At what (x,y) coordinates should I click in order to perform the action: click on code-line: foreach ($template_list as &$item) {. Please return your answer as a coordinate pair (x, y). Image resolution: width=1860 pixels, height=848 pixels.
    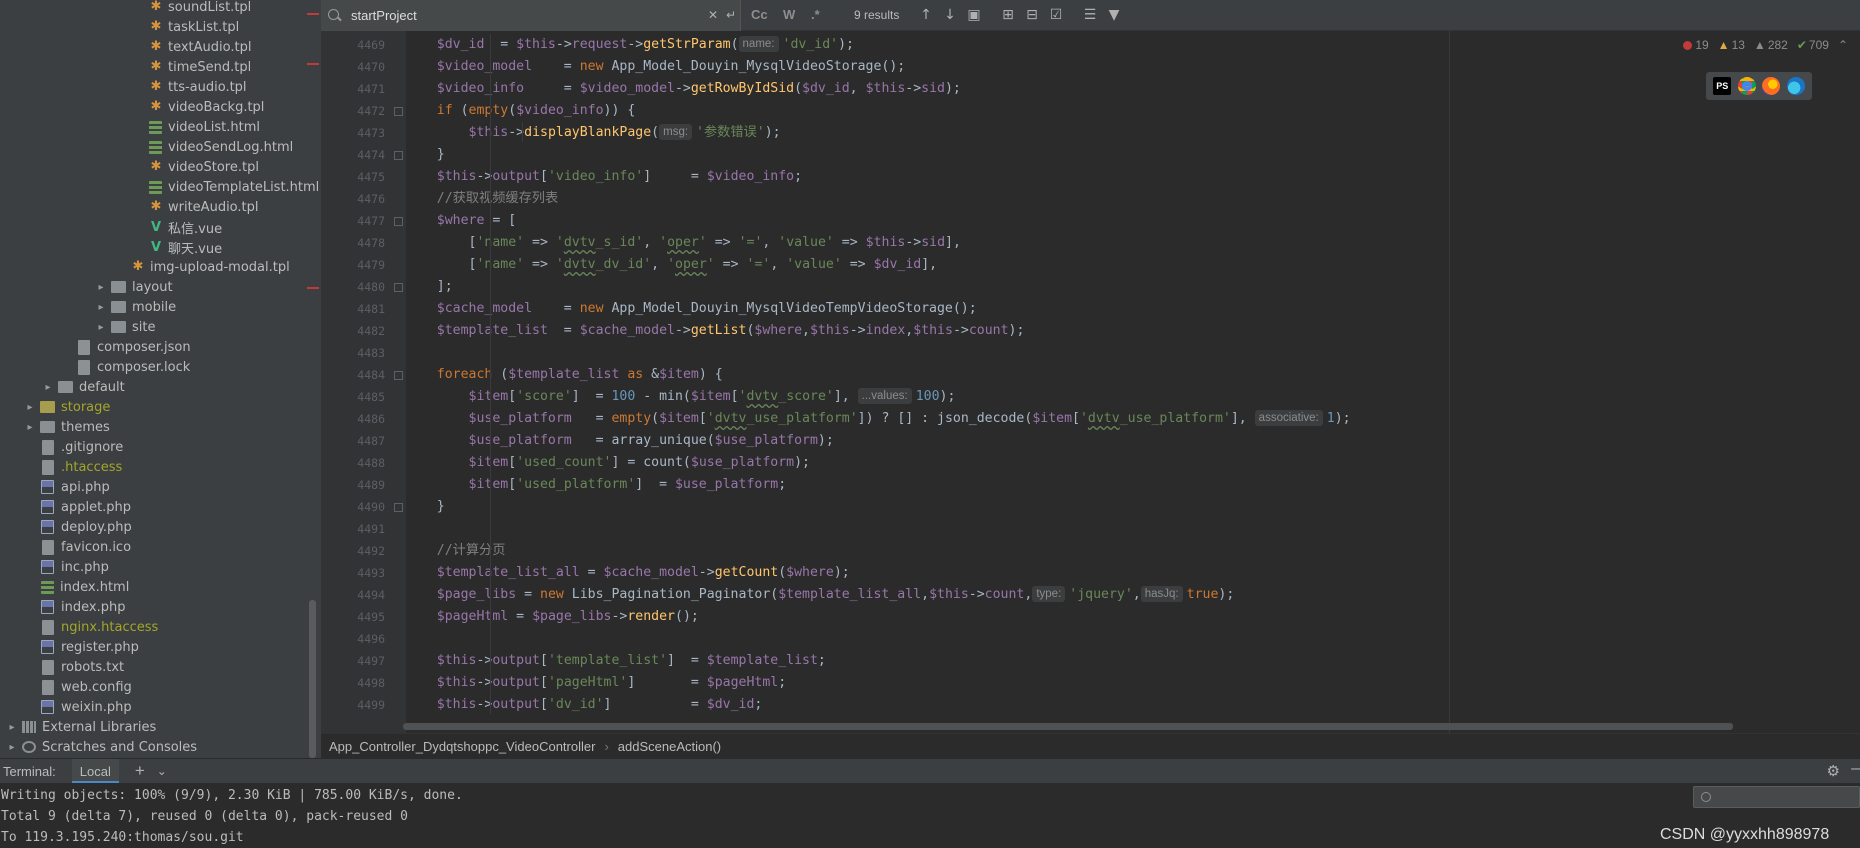
    Looking at the image, I should click on (564, 375).